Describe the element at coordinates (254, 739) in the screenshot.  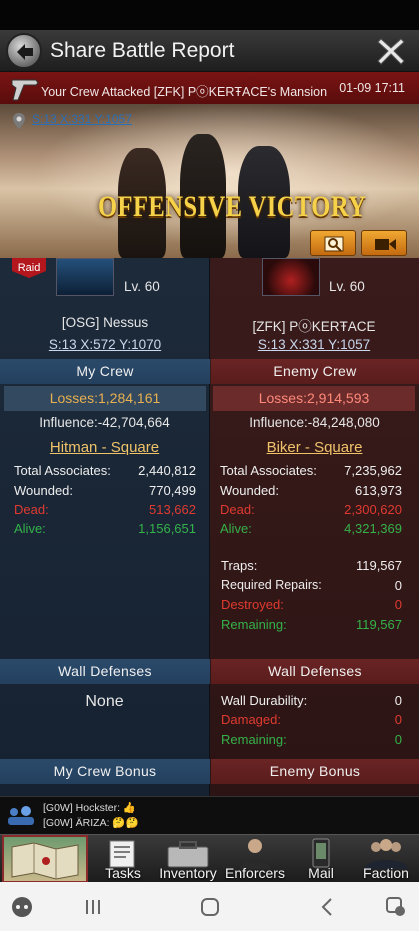
I see `enemy-wall-remaining-label: Remaining:` at that location.